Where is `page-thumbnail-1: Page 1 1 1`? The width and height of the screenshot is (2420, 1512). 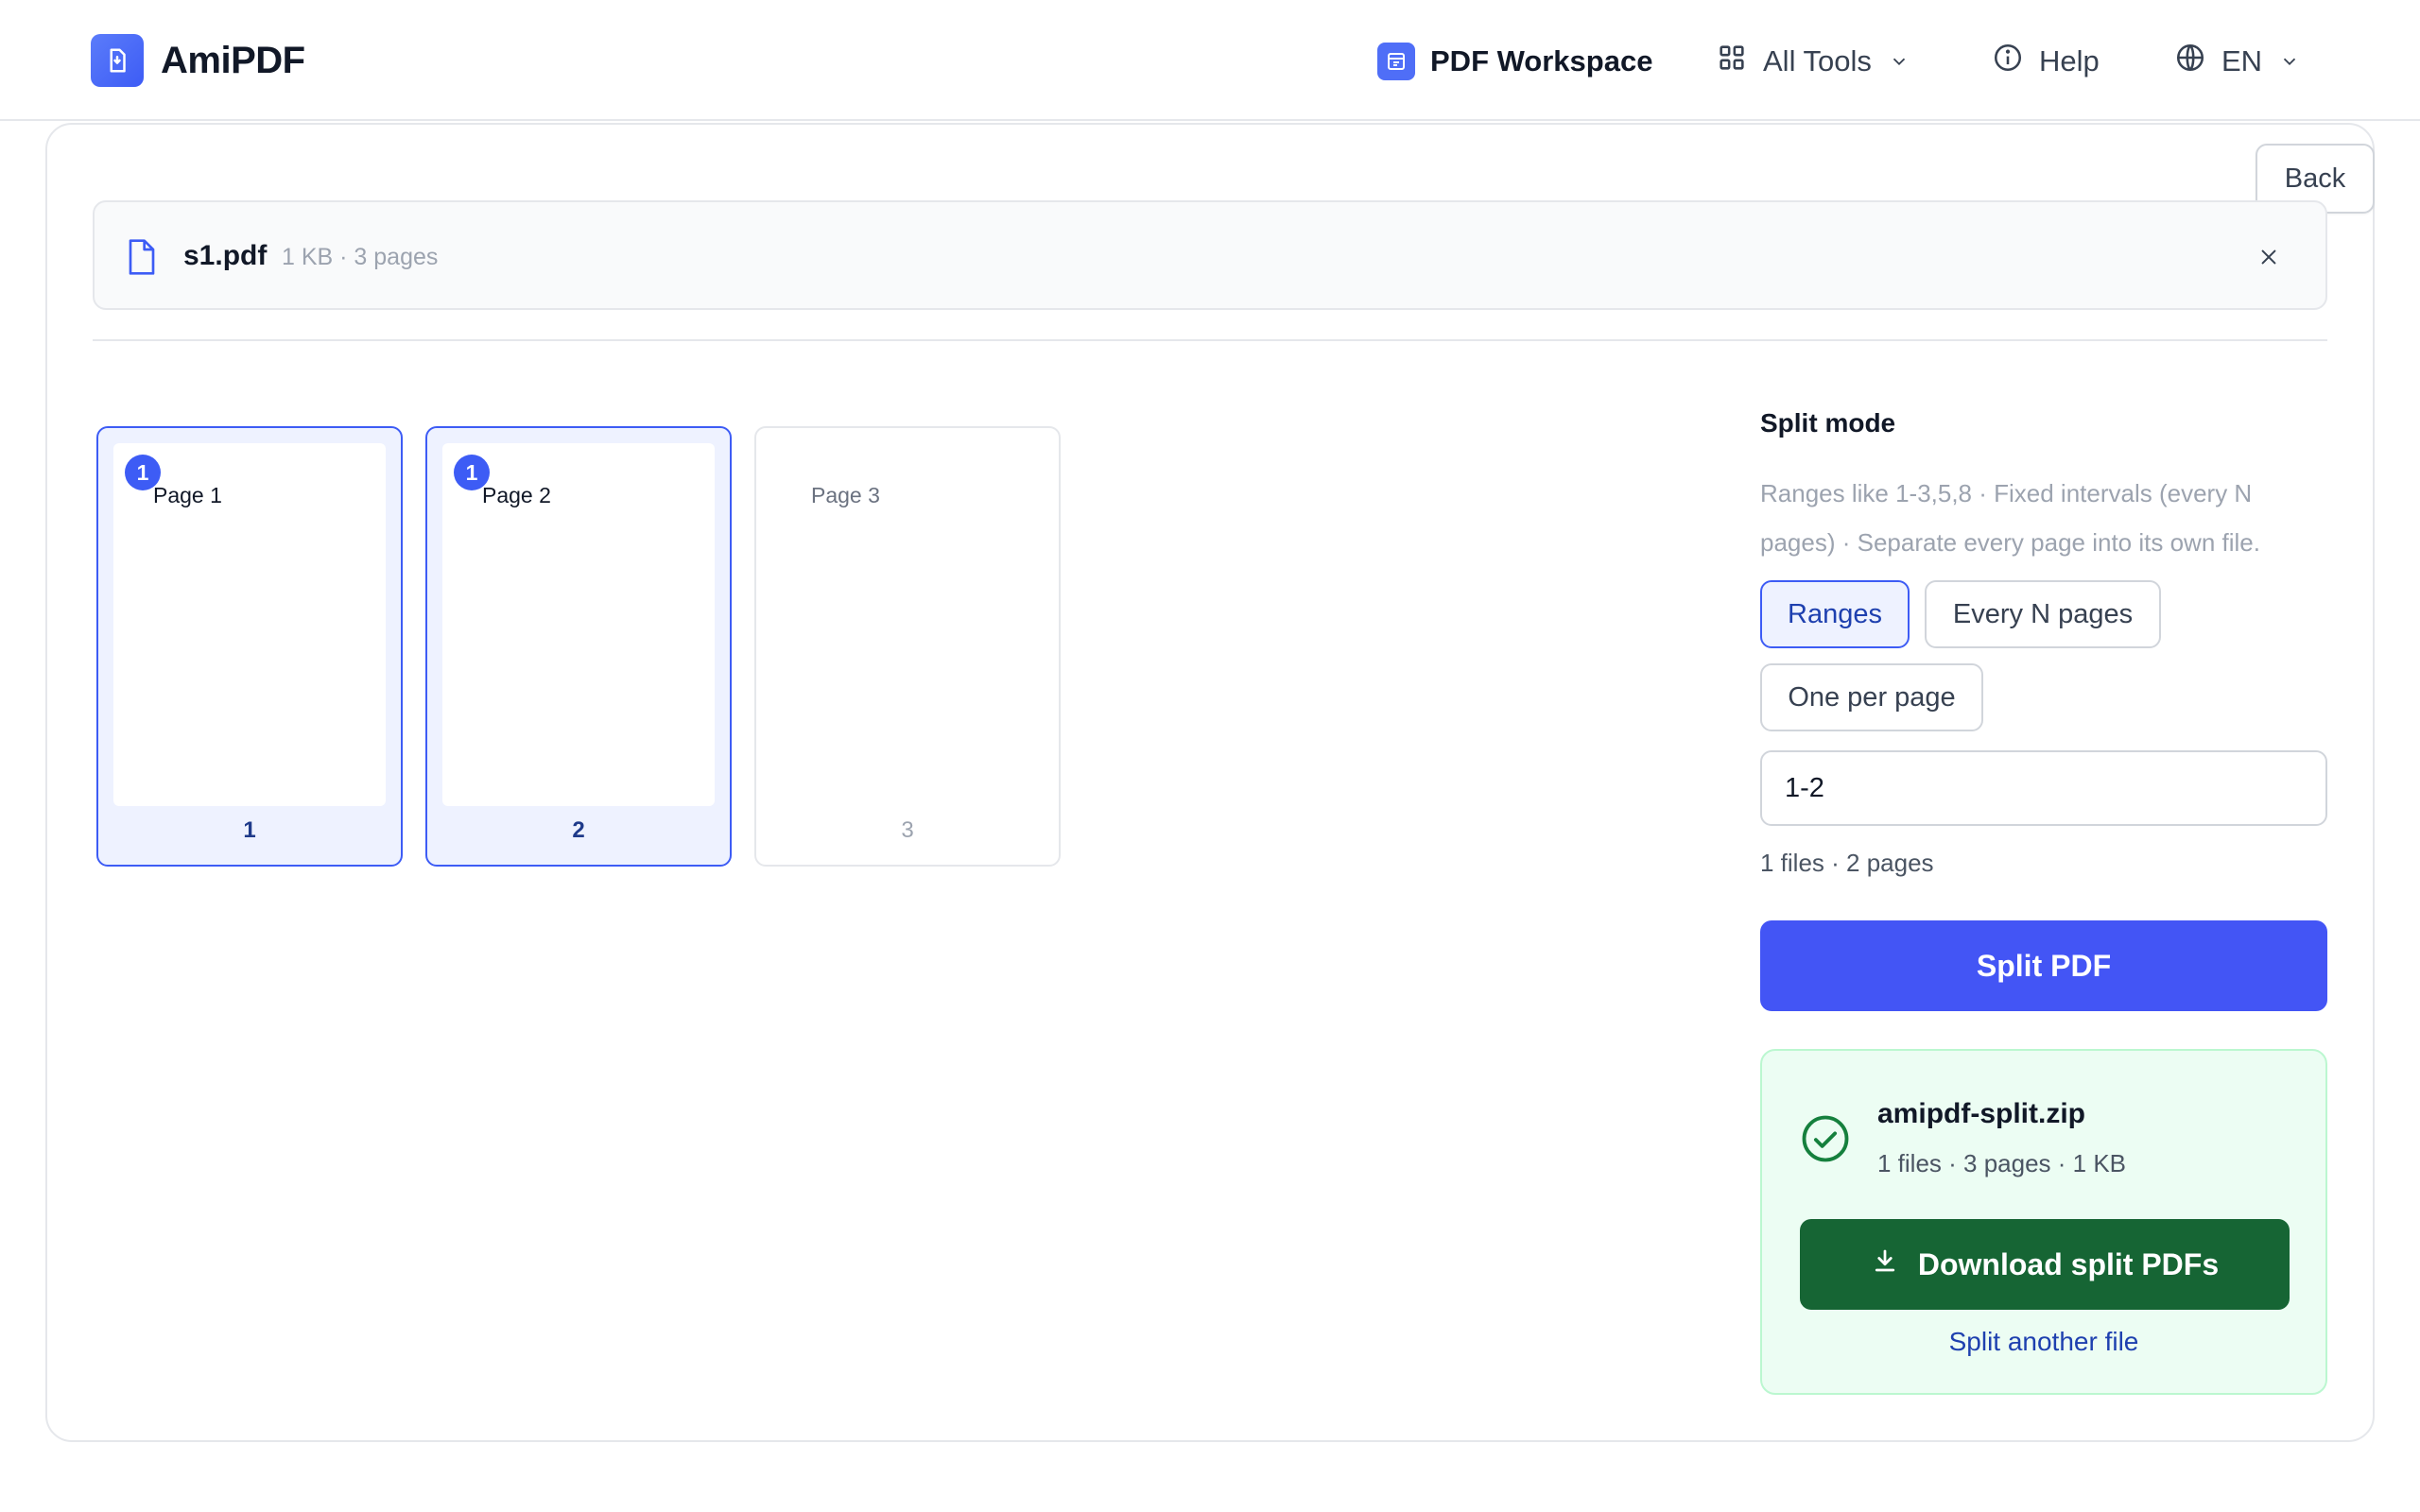
page-thumbnail-1: Page 1 1 1 is located at coordinates (249, 646).